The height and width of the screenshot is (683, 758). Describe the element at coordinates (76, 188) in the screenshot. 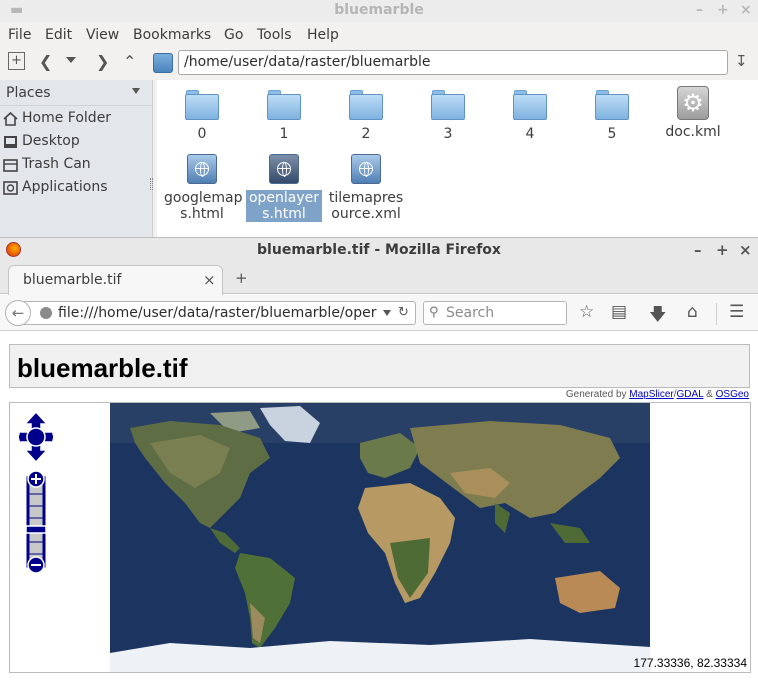

I see `sidebar-item-applications: Applications` at that location.